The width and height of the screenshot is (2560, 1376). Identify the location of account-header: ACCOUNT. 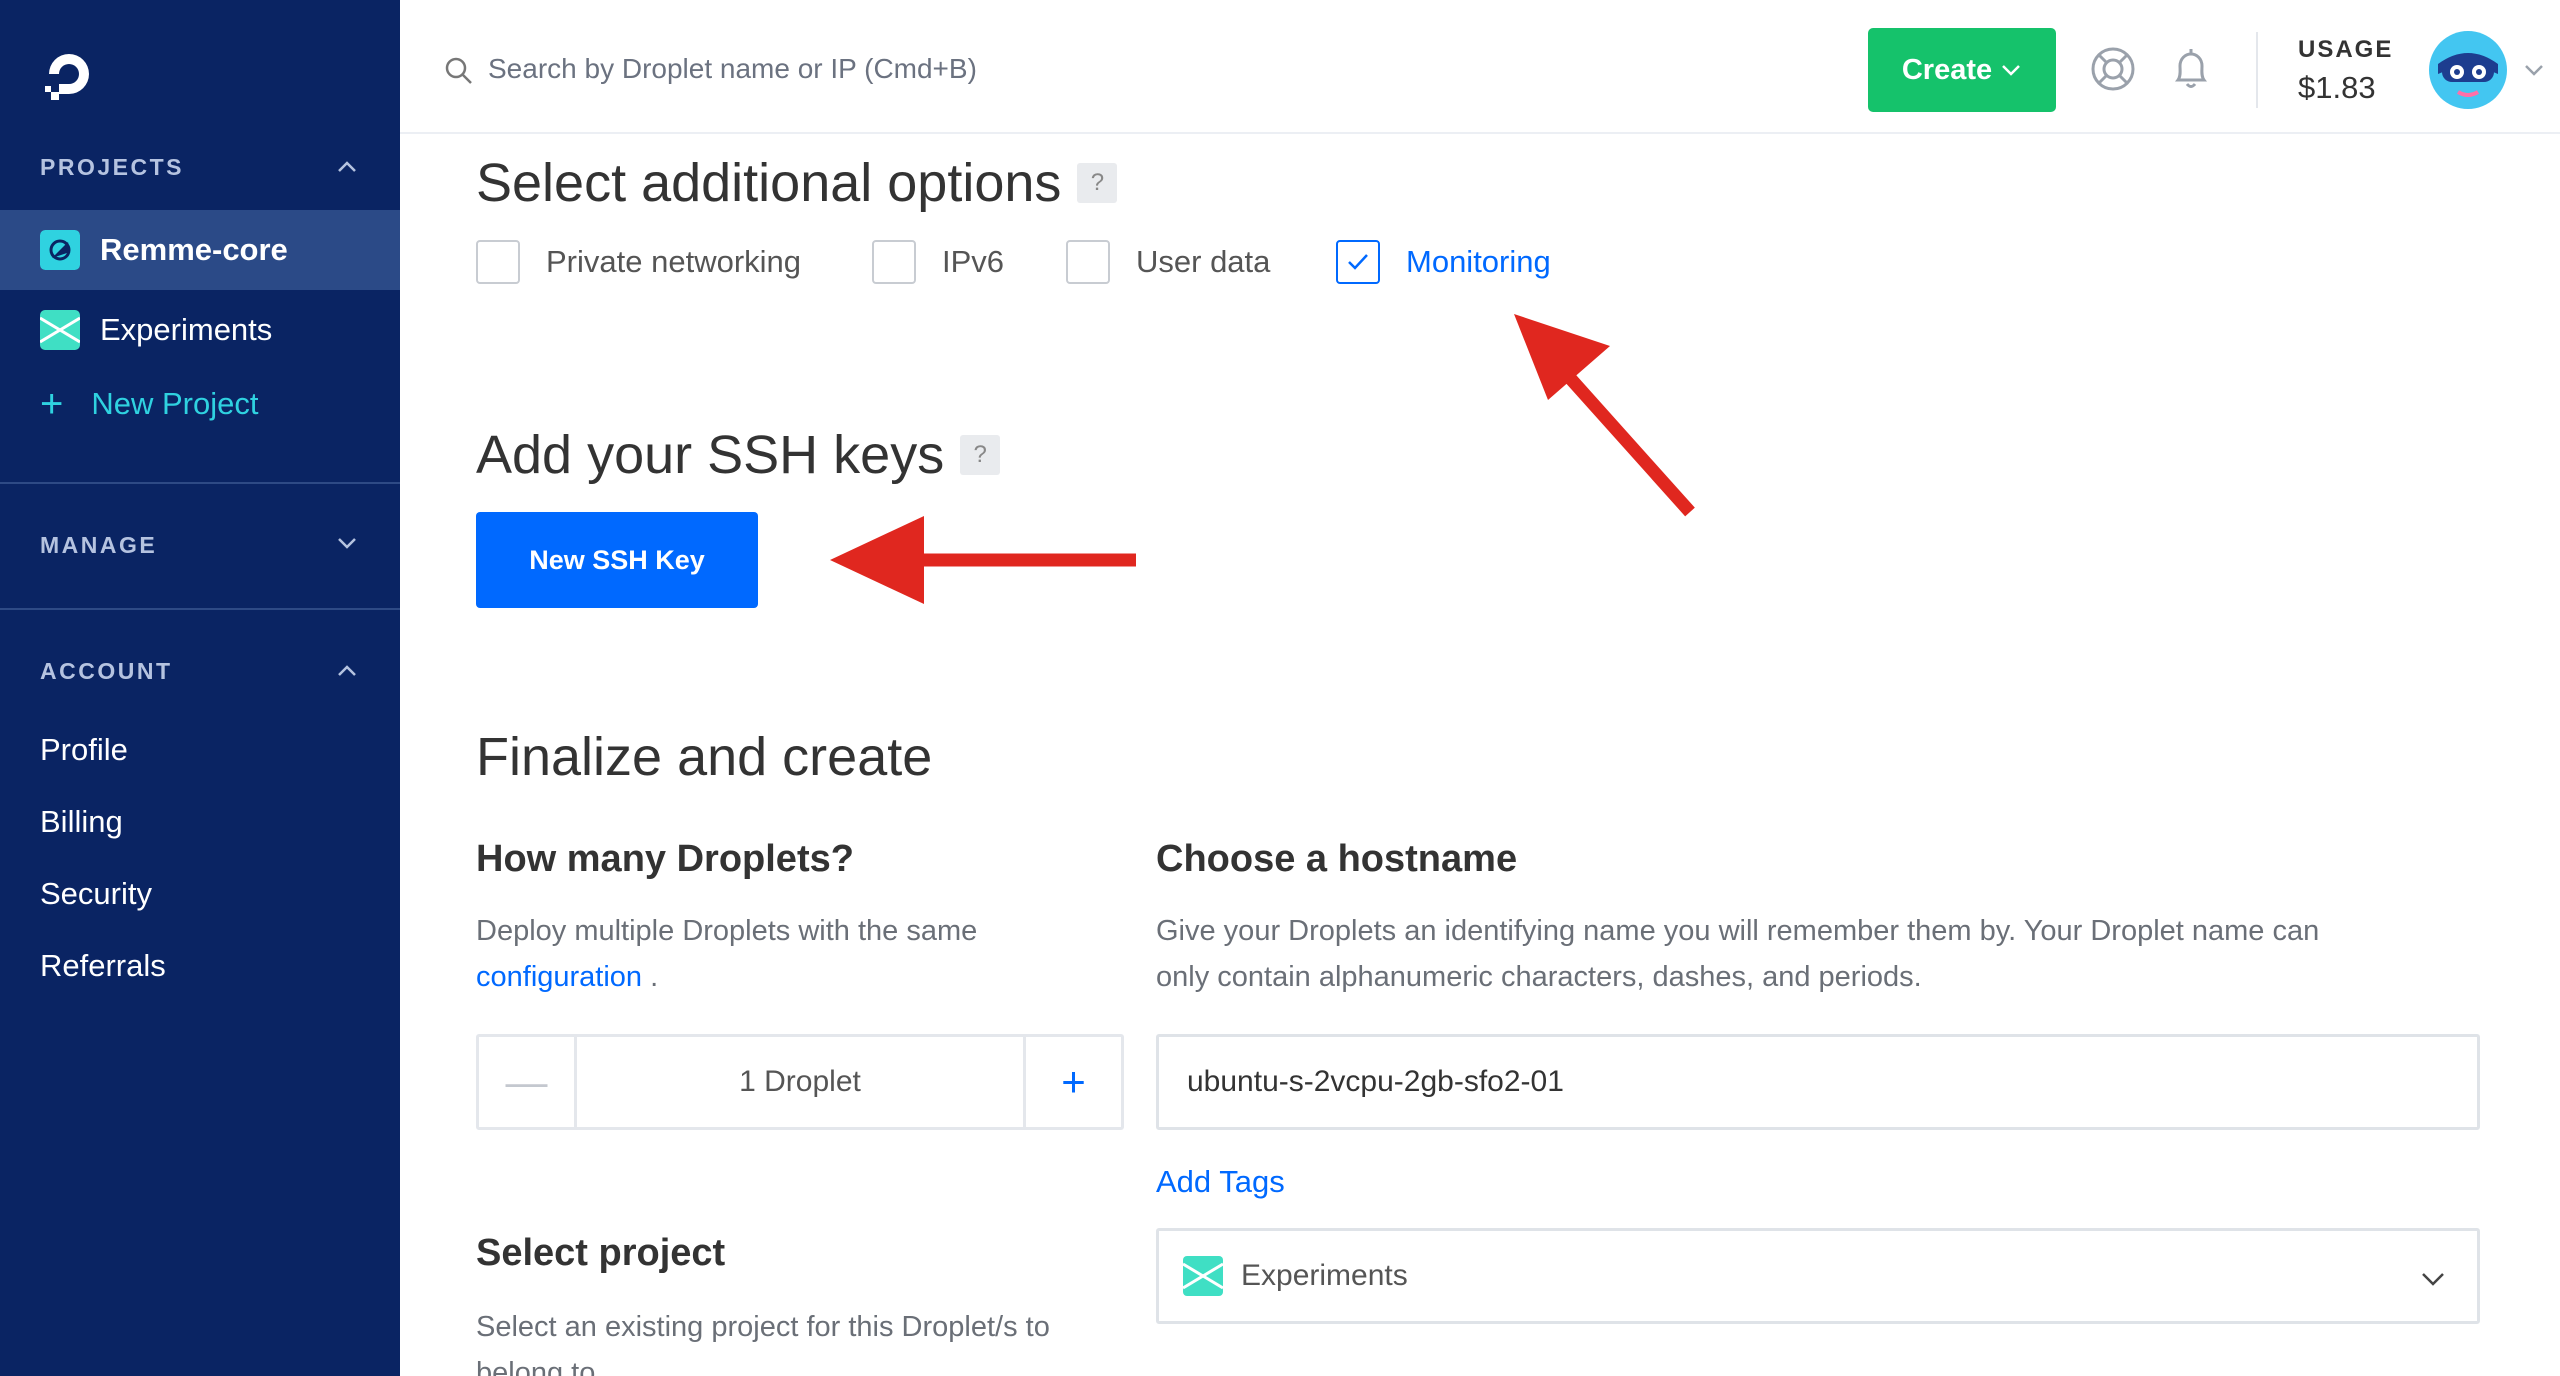
(106, 671).